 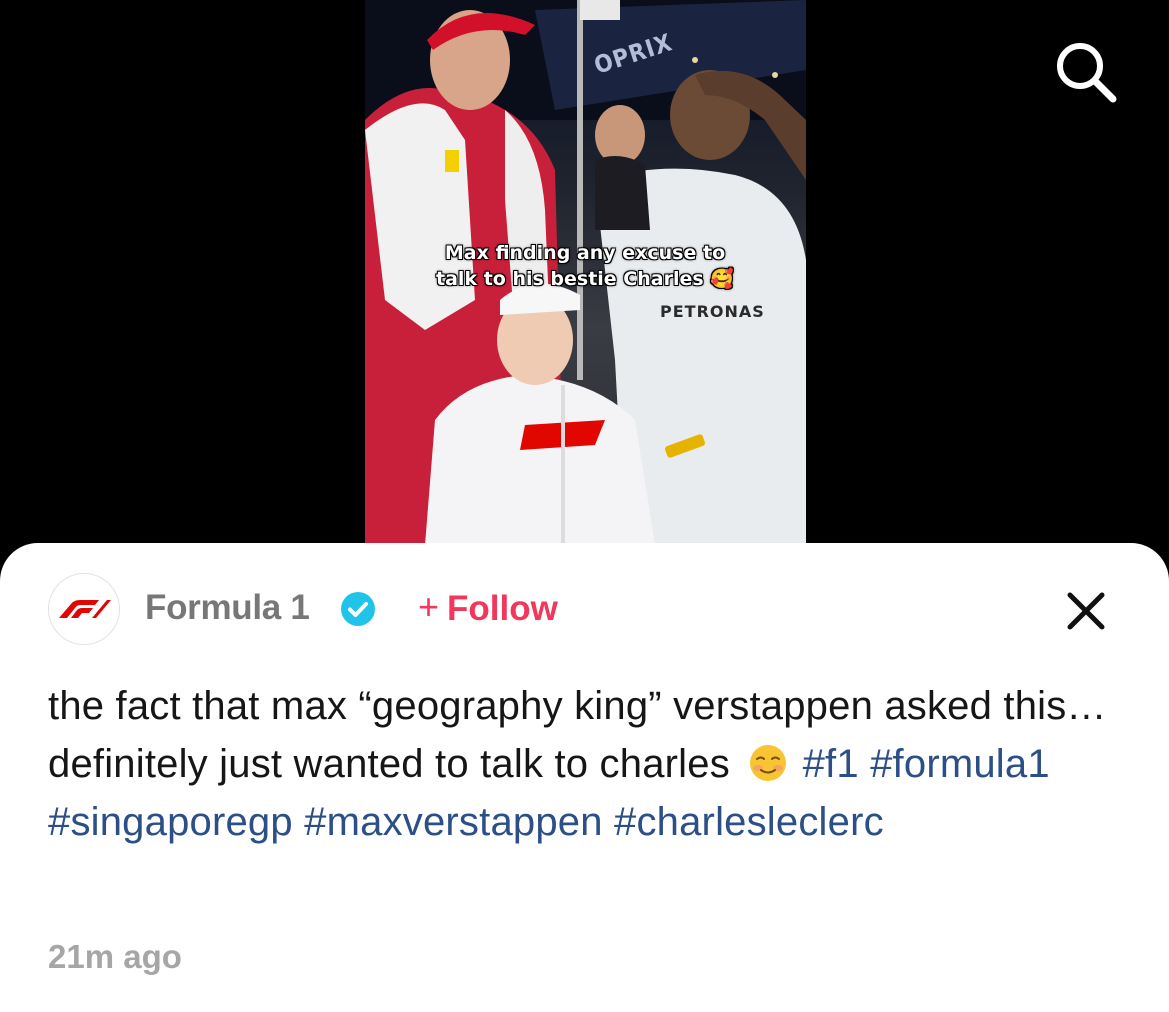 I want to click on close-button, so click(x=1086, y=611).